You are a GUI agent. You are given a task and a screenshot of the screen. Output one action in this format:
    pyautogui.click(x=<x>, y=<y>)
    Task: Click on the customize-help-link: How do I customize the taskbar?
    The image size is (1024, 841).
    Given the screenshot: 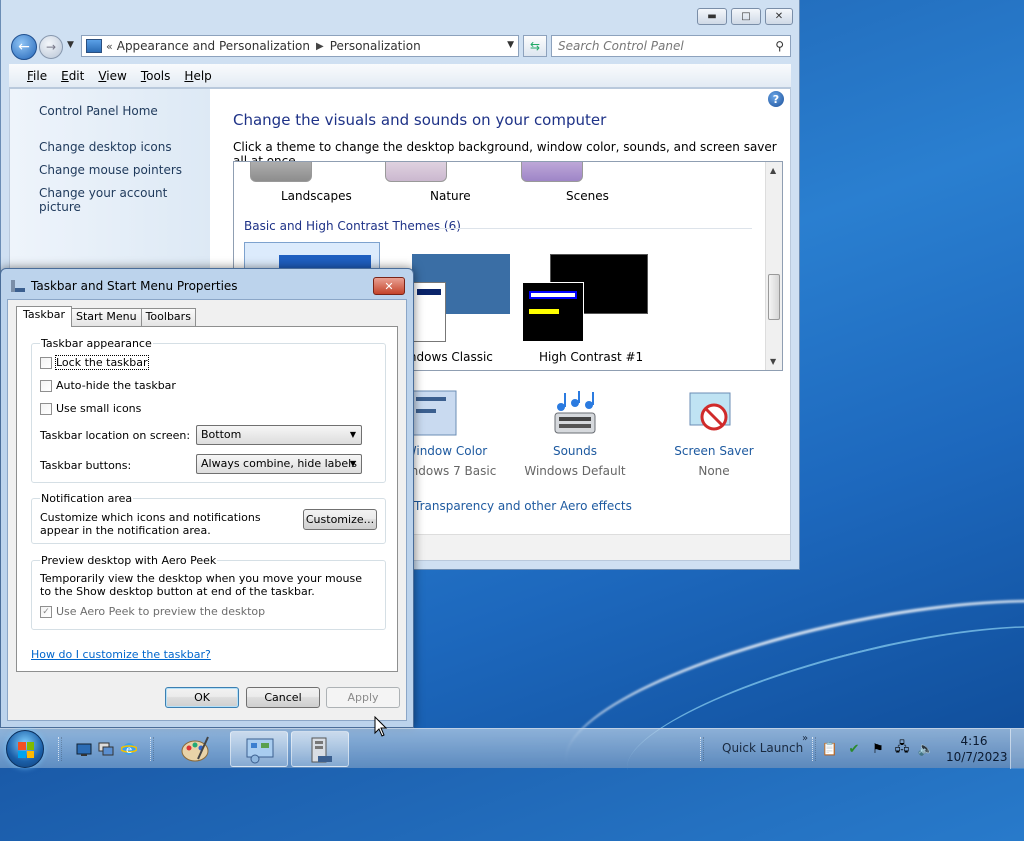 What is the action you would take?
    pyautogui.click(x=121, y=654)
    